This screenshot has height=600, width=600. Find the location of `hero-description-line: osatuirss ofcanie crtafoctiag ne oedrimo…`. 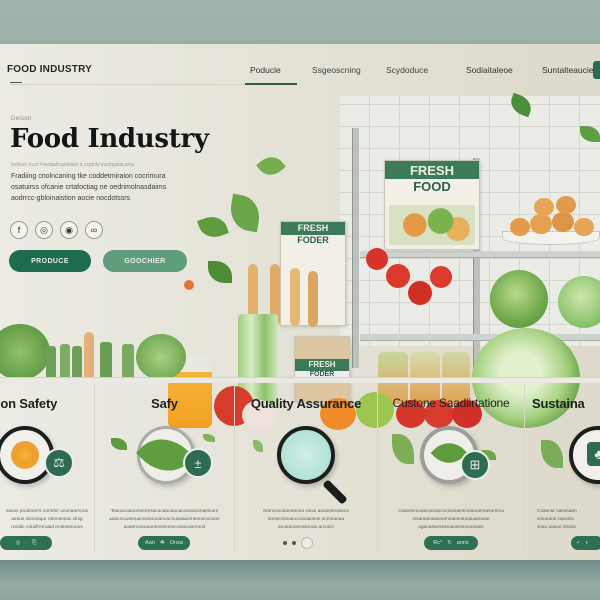

hero-description-line: osatuirss ofcanie crtafoctiag ne oedrimo… is located at coordinates (89, 187).